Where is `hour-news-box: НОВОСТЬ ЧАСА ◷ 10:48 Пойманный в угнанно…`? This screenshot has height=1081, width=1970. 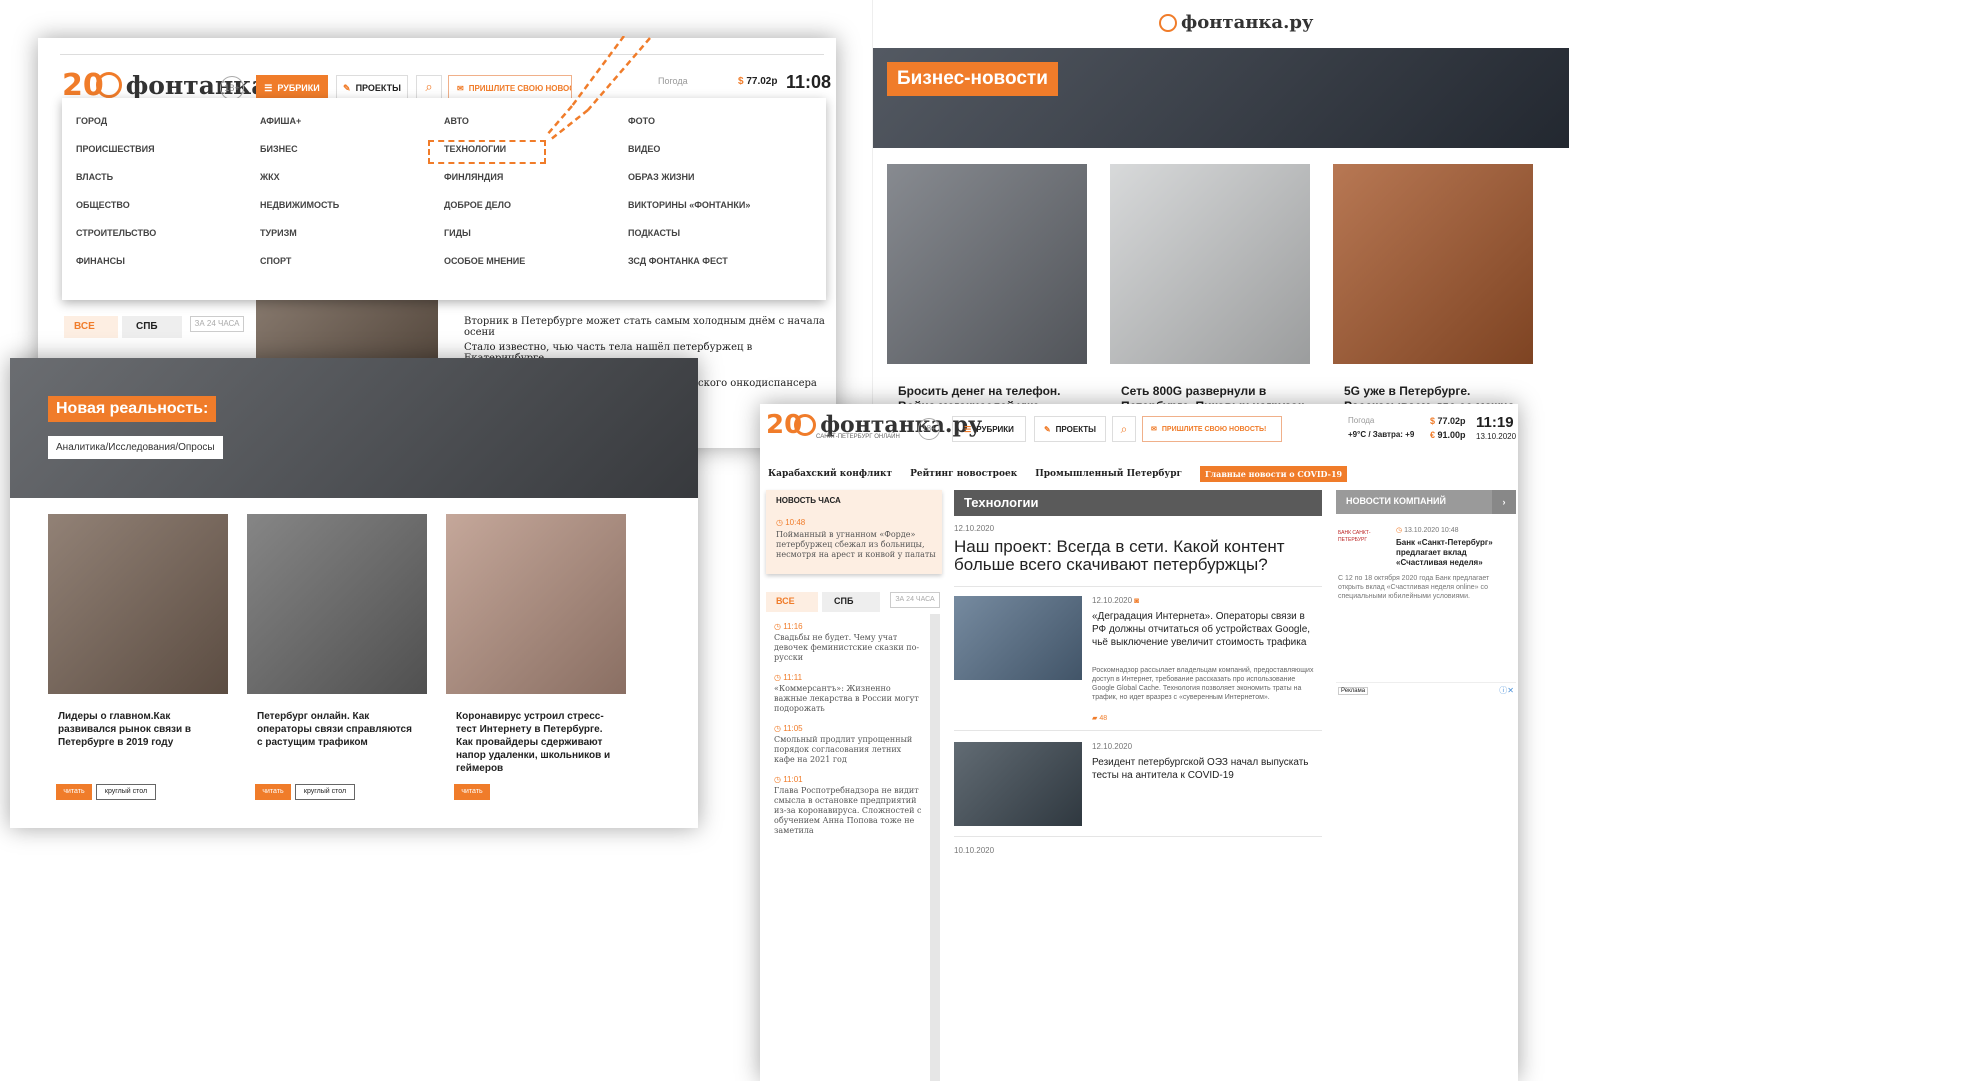
hour-news-box: НОВОСТЬ ЧАСА ◷ 10:48 Пойманный в угнанно… is located at coordinates (854, 532).